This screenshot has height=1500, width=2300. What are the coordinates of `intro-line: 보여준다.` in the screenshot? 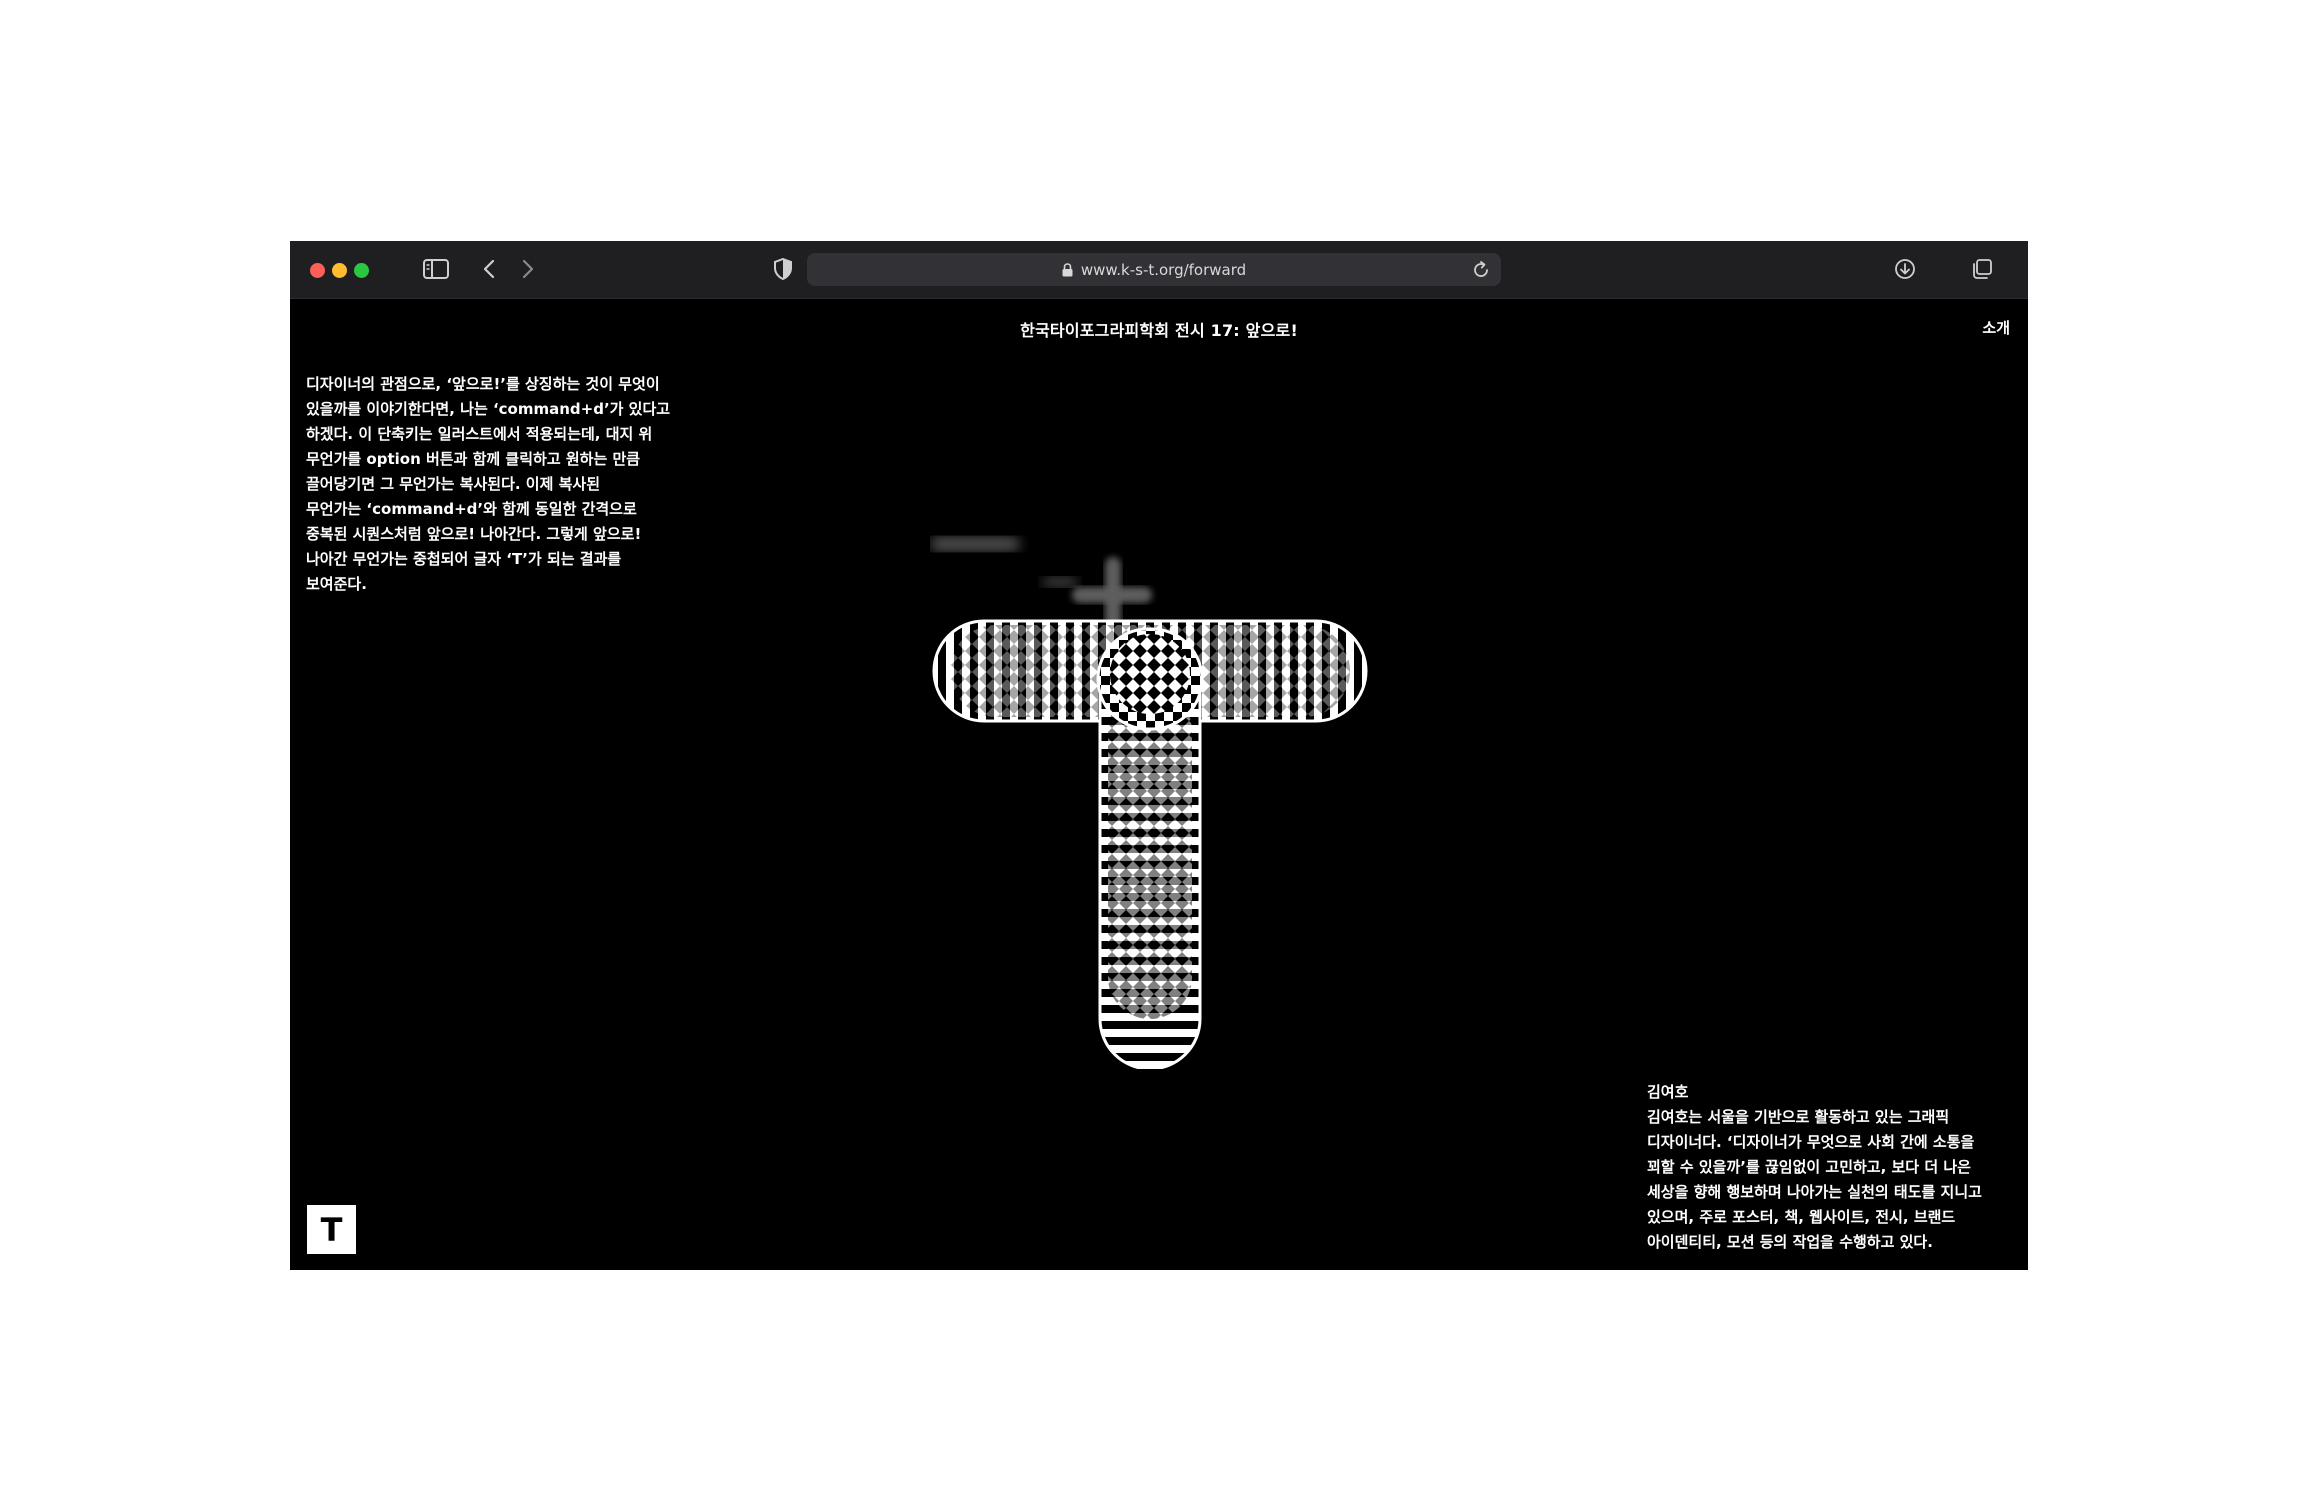 It's located at (336, 584).